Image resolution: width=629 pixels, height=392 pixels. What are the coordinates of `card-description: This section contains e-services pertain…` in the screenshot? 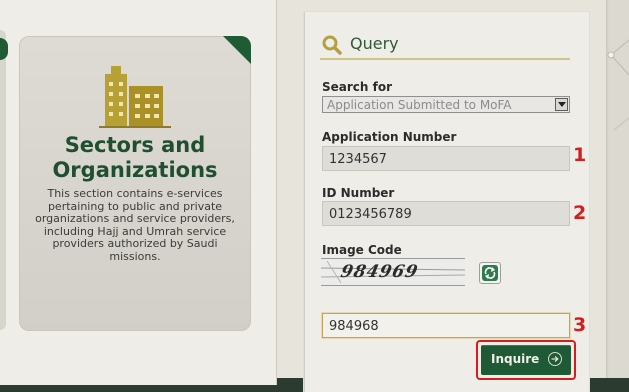 It's located at (135, 225).